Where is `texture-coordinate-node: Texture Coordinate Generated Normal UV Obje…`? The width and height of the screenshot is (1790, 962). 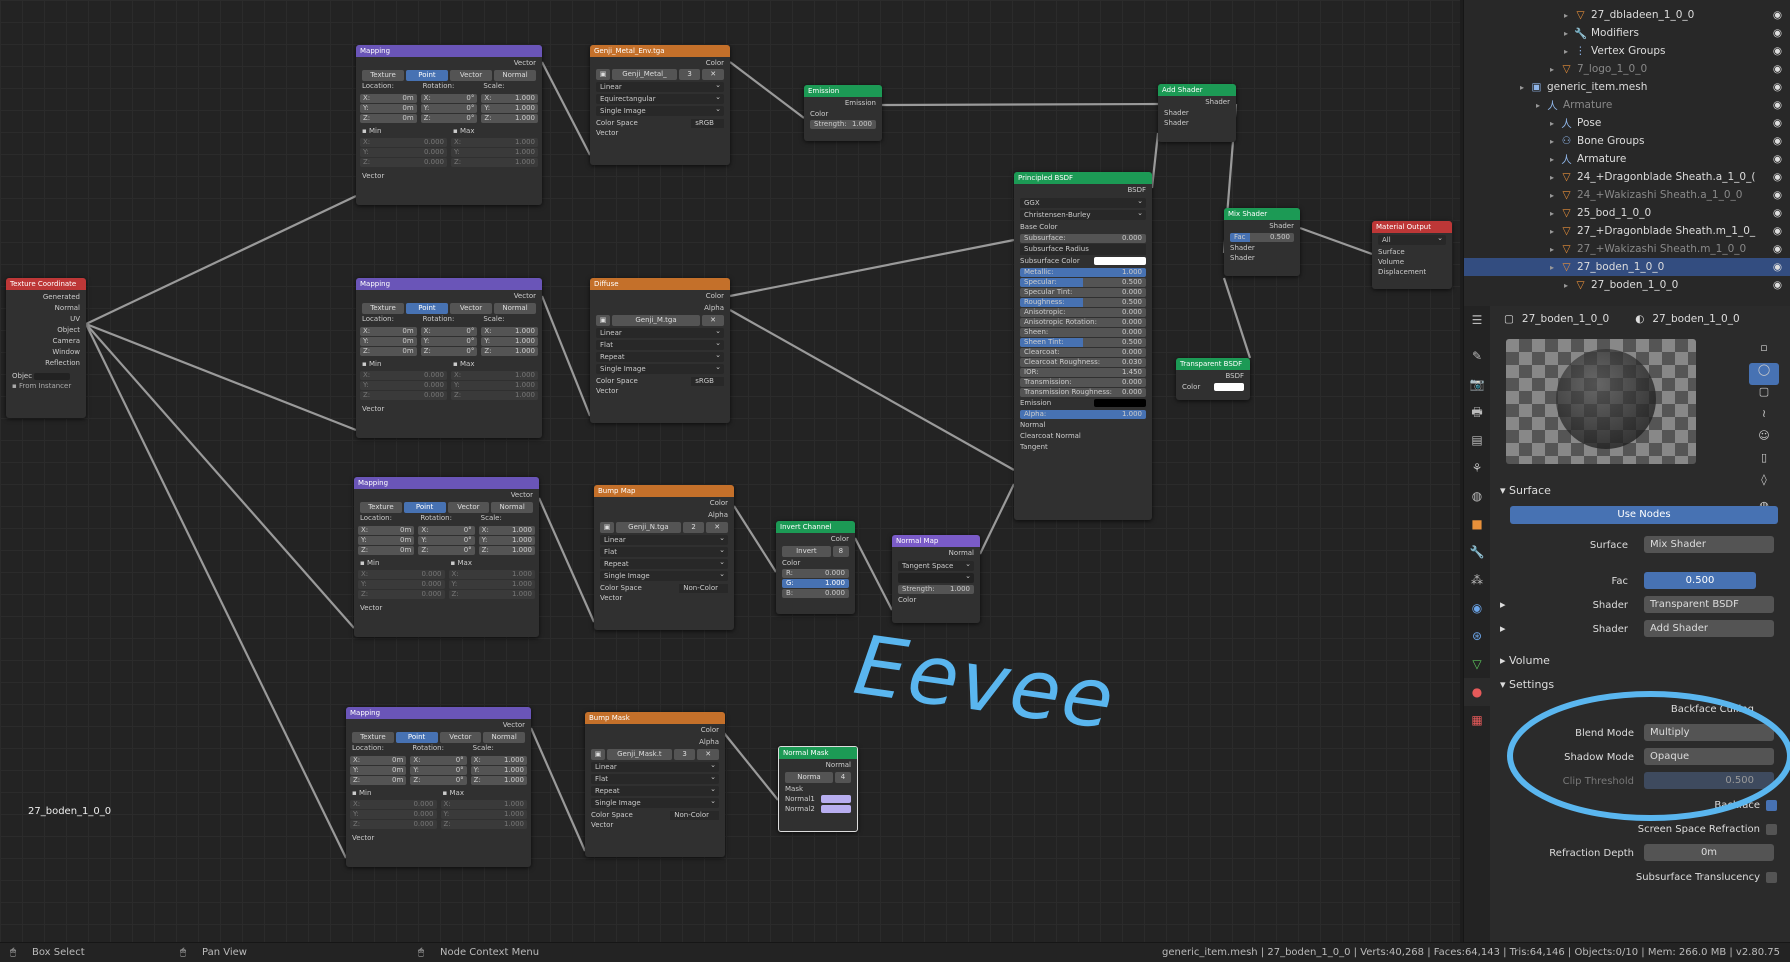
texture-coordinate-node: Texture Coordinate Generated Normal UV Obje… is located at coordinates (46, 348).